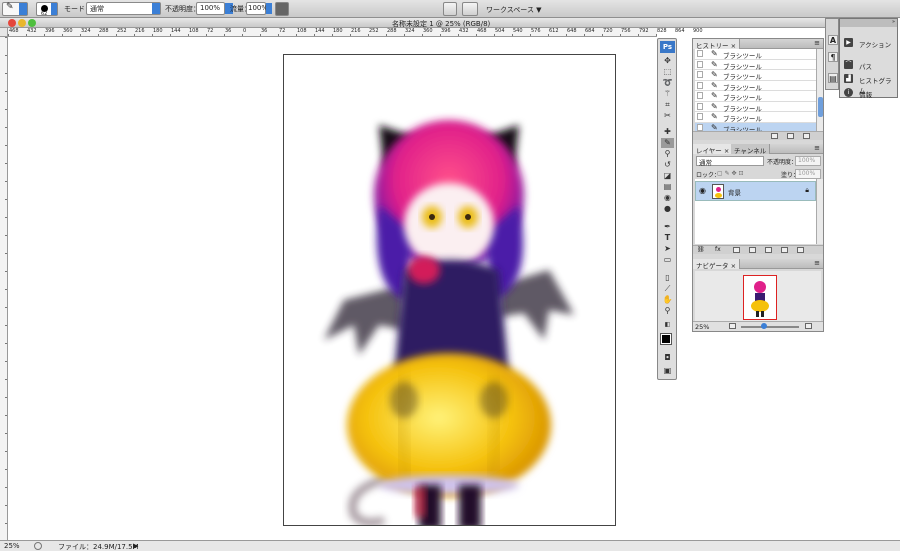 This screenshot has width=900, height=551. I want to click on layers-scrollbar, so click(819, 211).